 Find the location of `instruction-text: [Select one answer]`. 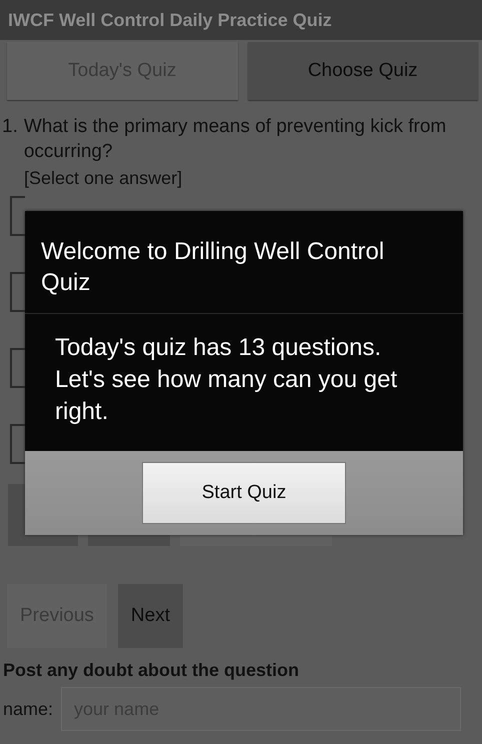

instruction-text: [Select one answer] is located at coordinates (103, 178).